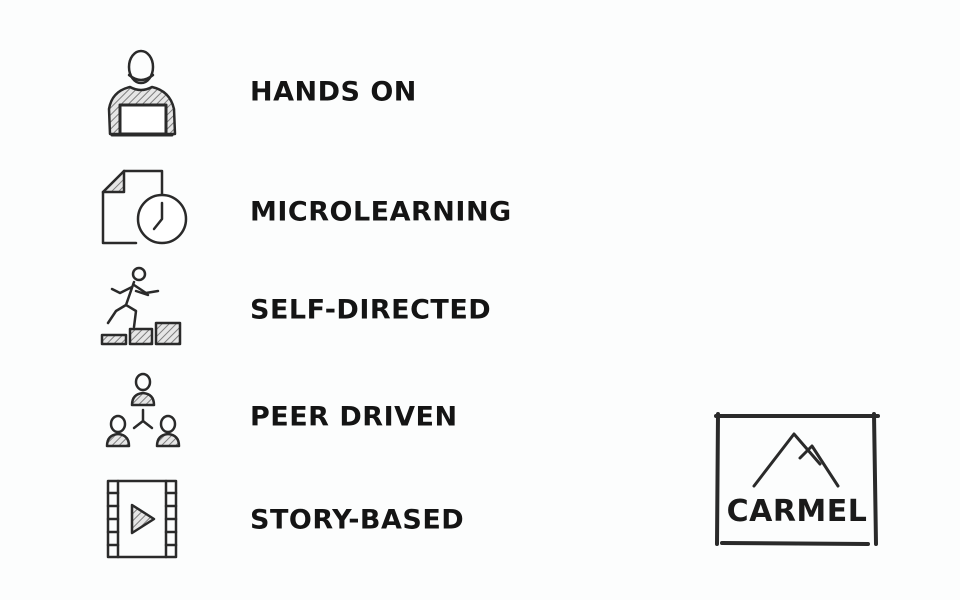  What do you see at coordinates (333, 92) in the screenshot?
I see `feature-label-hands-on: HANDS ON` at bounding box center [333, 92].